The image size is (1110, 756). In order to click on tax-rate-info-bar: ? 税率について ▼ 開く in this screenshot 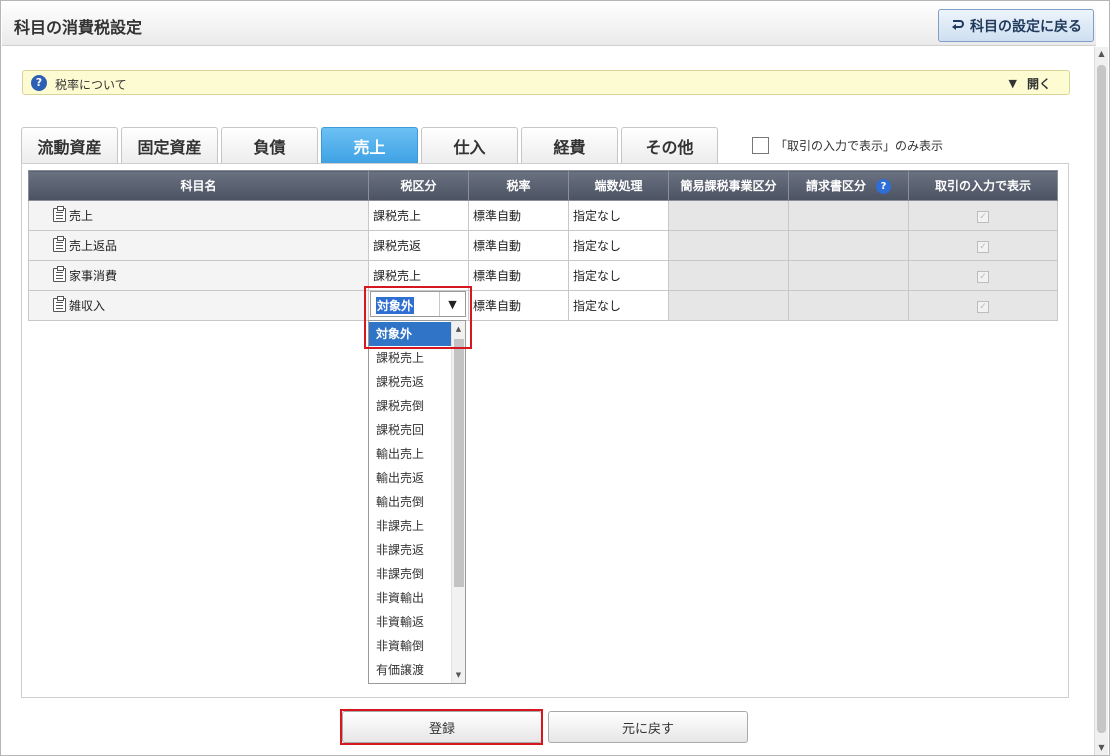, I will do `click(546, 82)`.